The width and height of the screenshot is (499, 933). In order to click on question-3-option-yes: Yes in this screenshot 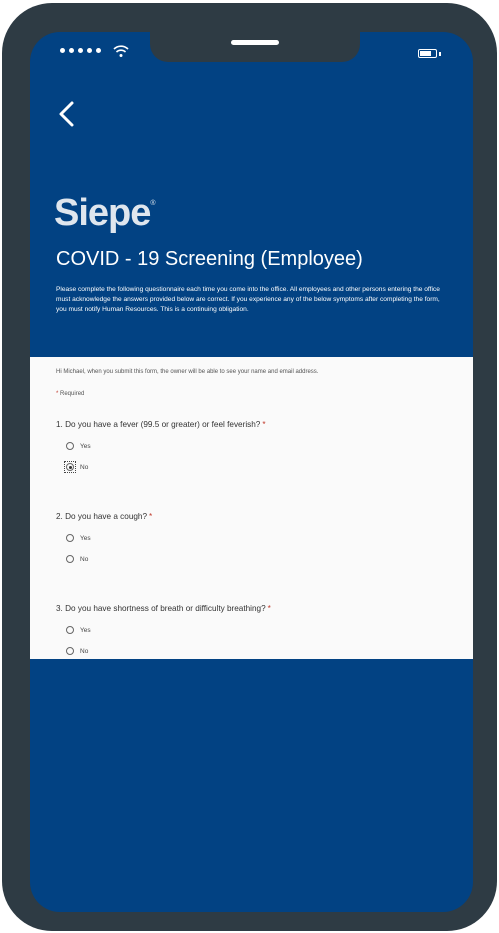, I will do `click(78, 630)`.